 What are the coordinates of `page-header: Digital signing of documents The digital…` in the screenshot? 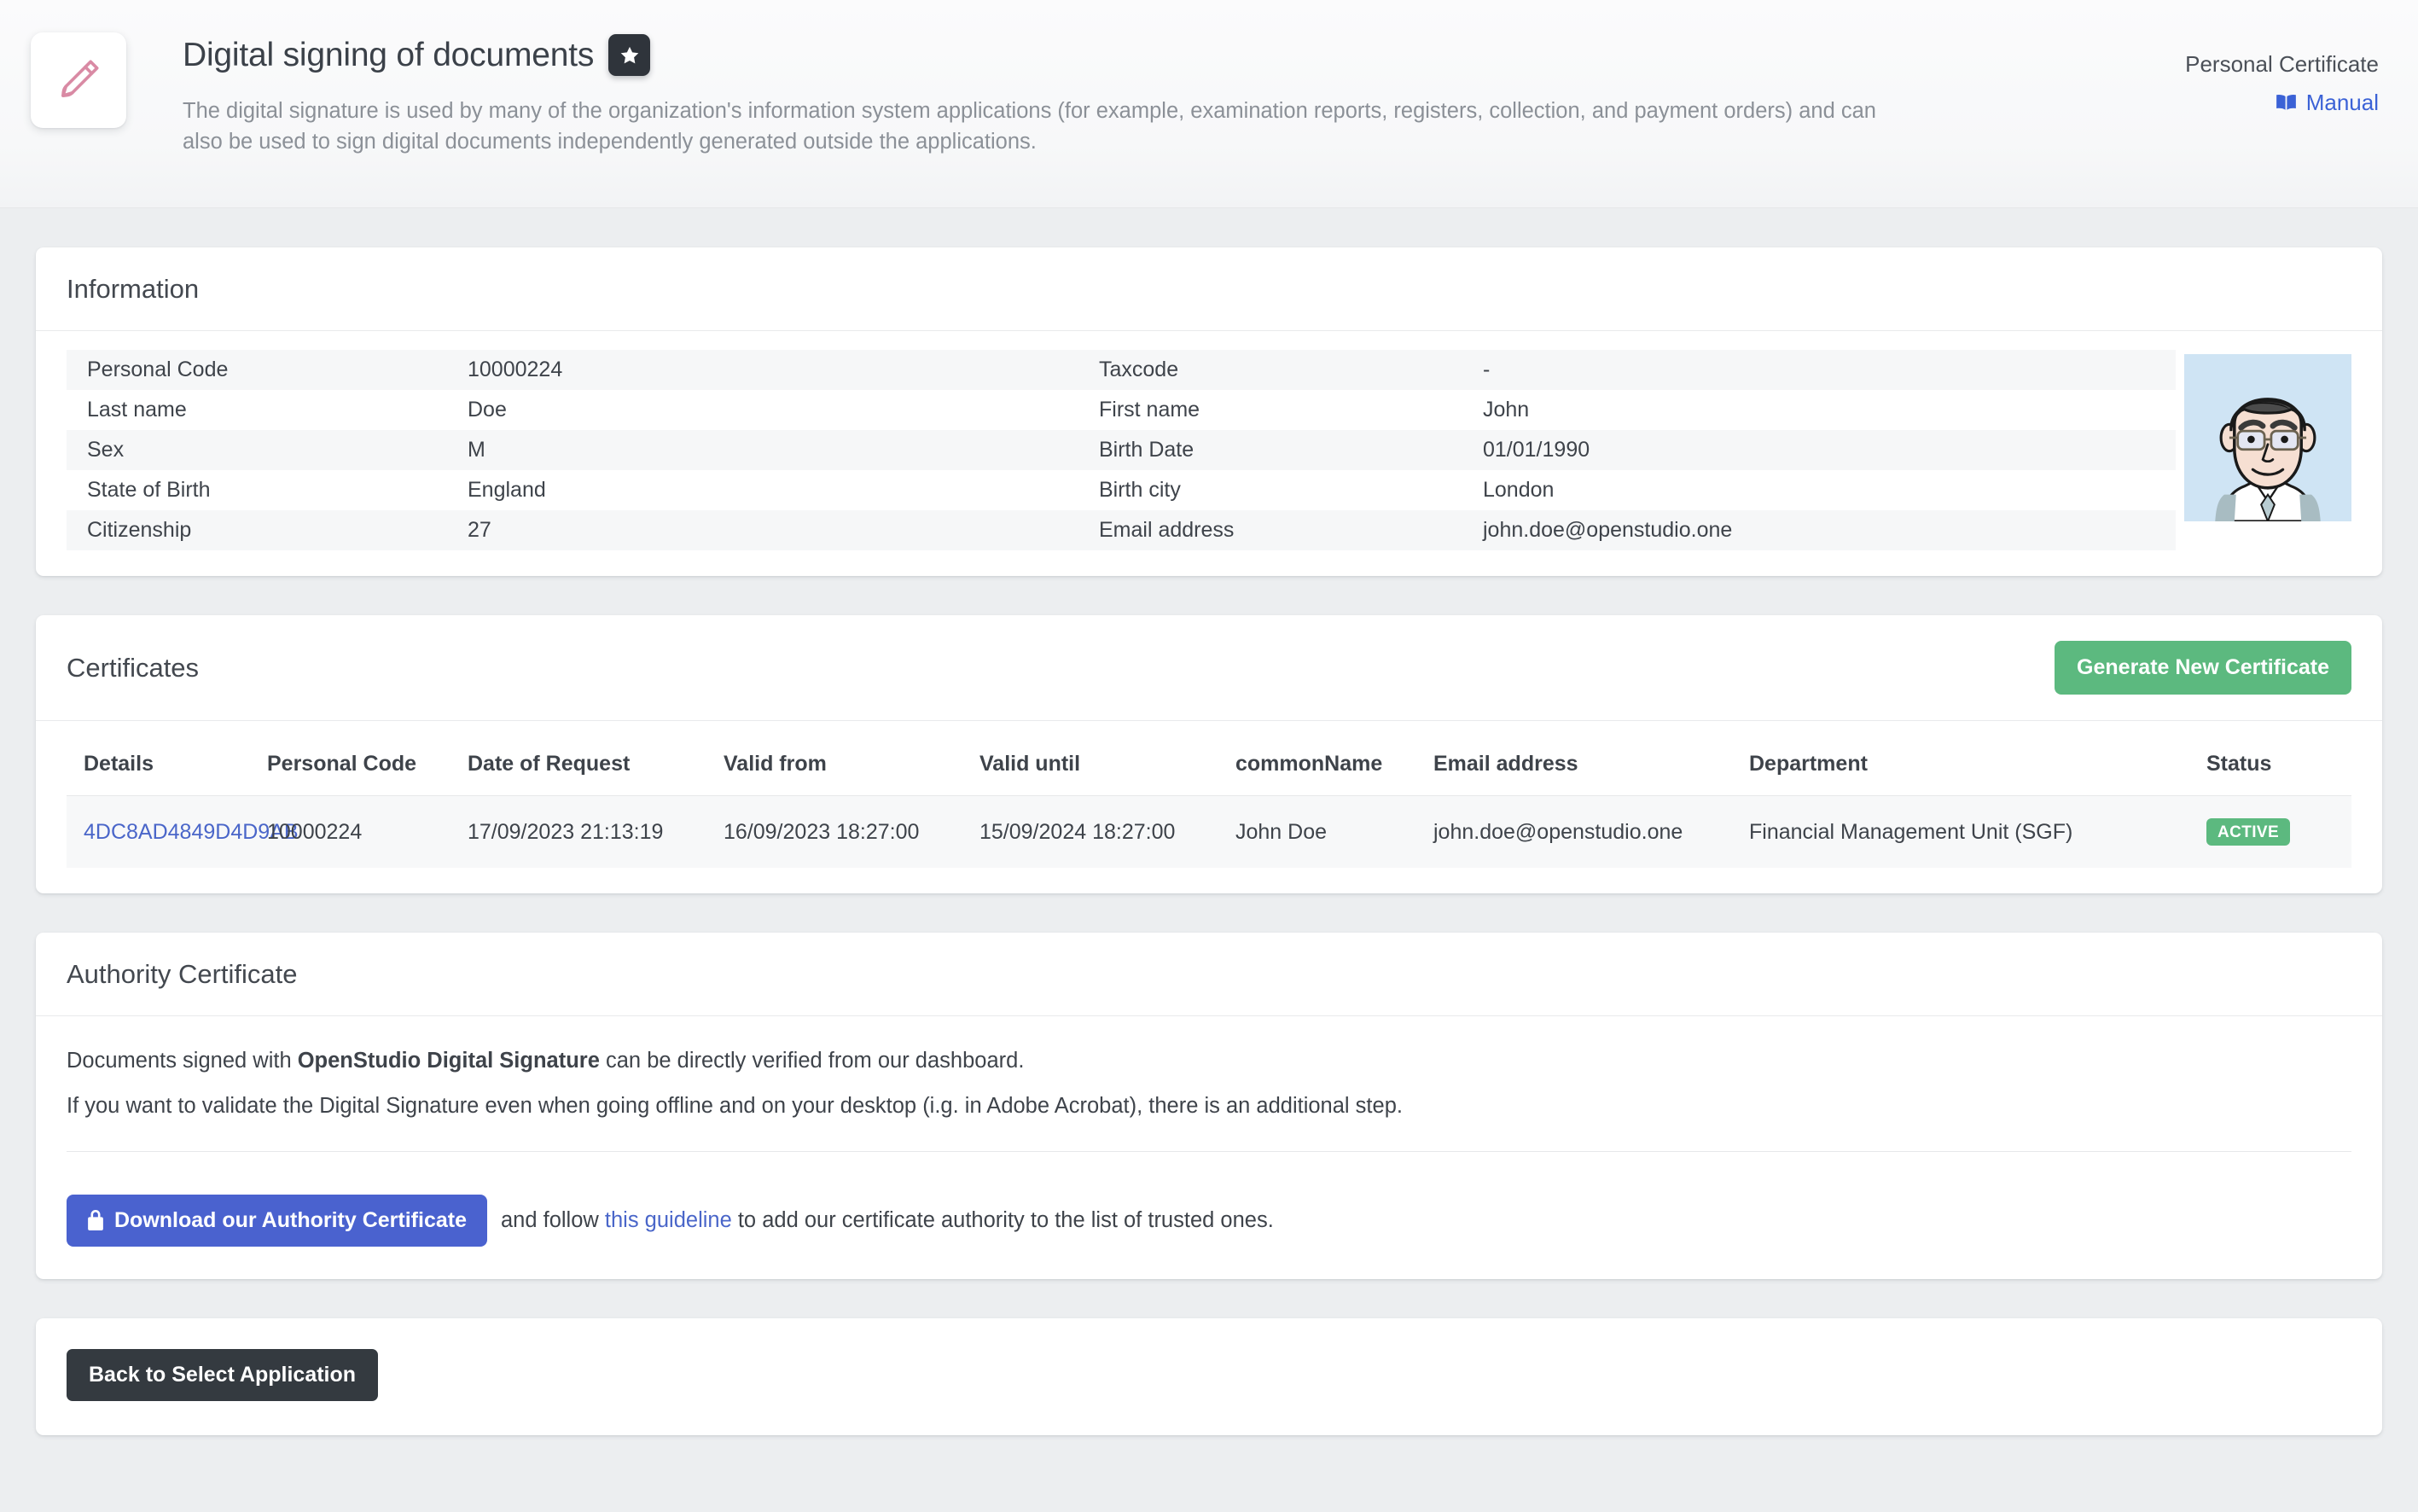 It's located at (1209, 104).